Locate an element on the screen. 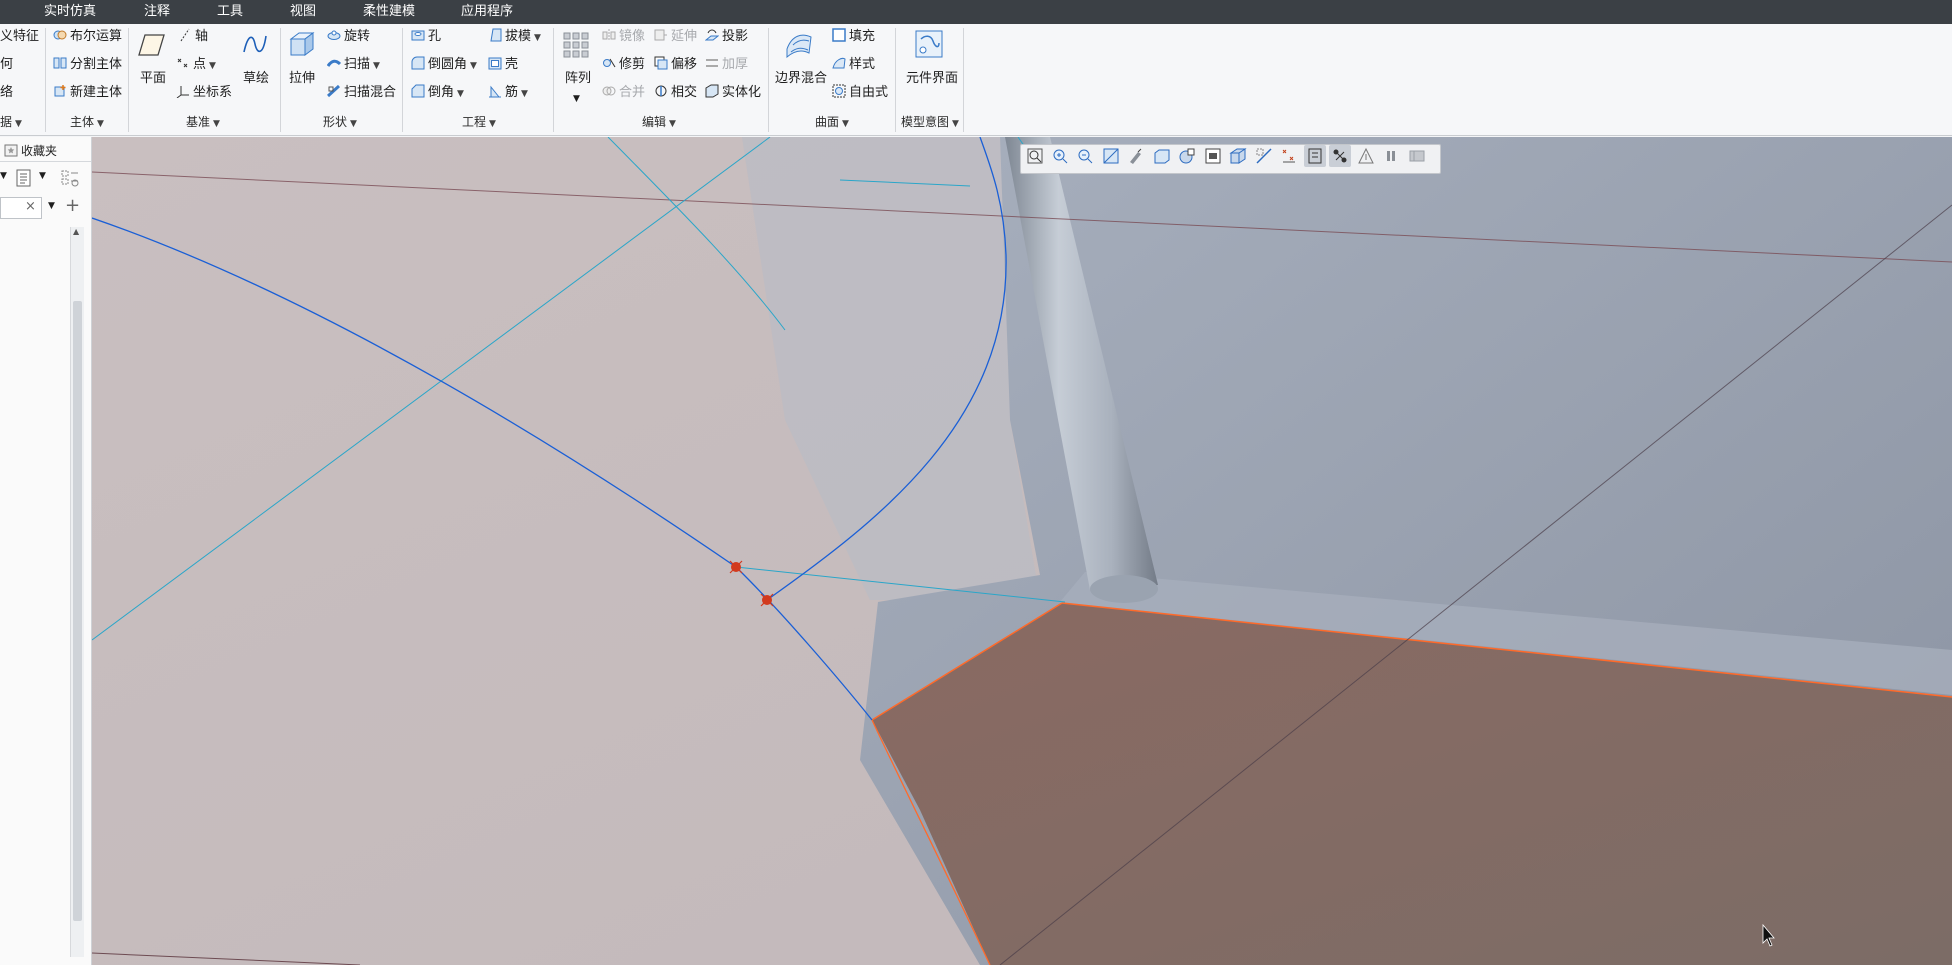 The width and height of the screenshot is (1952, 965). axis-button: 轴 is located at coordinates (193, 37).